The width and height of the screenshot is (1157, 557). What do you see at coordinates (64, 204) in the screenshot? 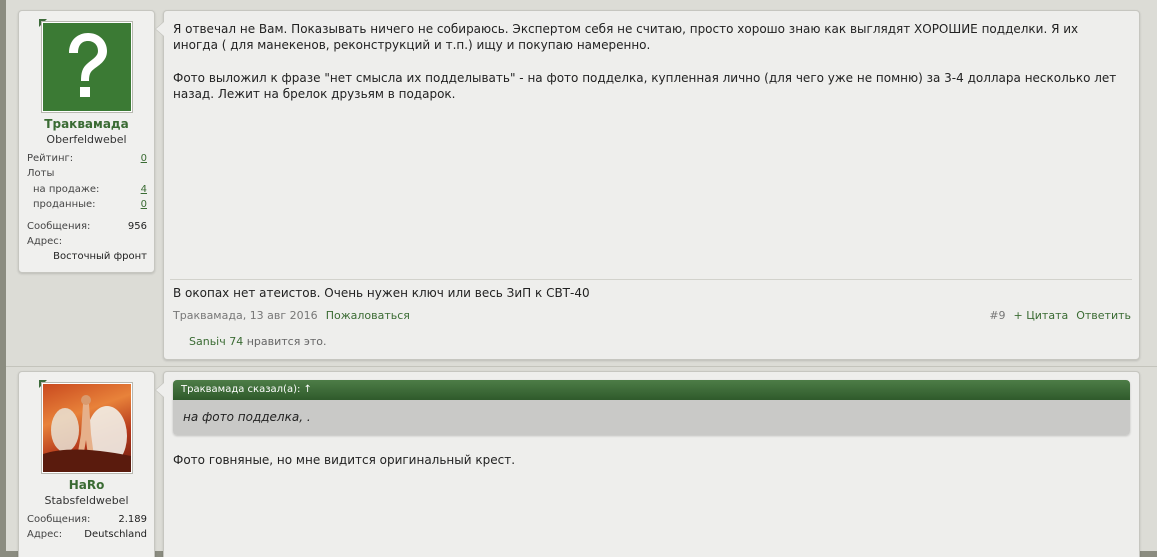
I see `stat-label: проданные:` at bounding box center [64, 204].